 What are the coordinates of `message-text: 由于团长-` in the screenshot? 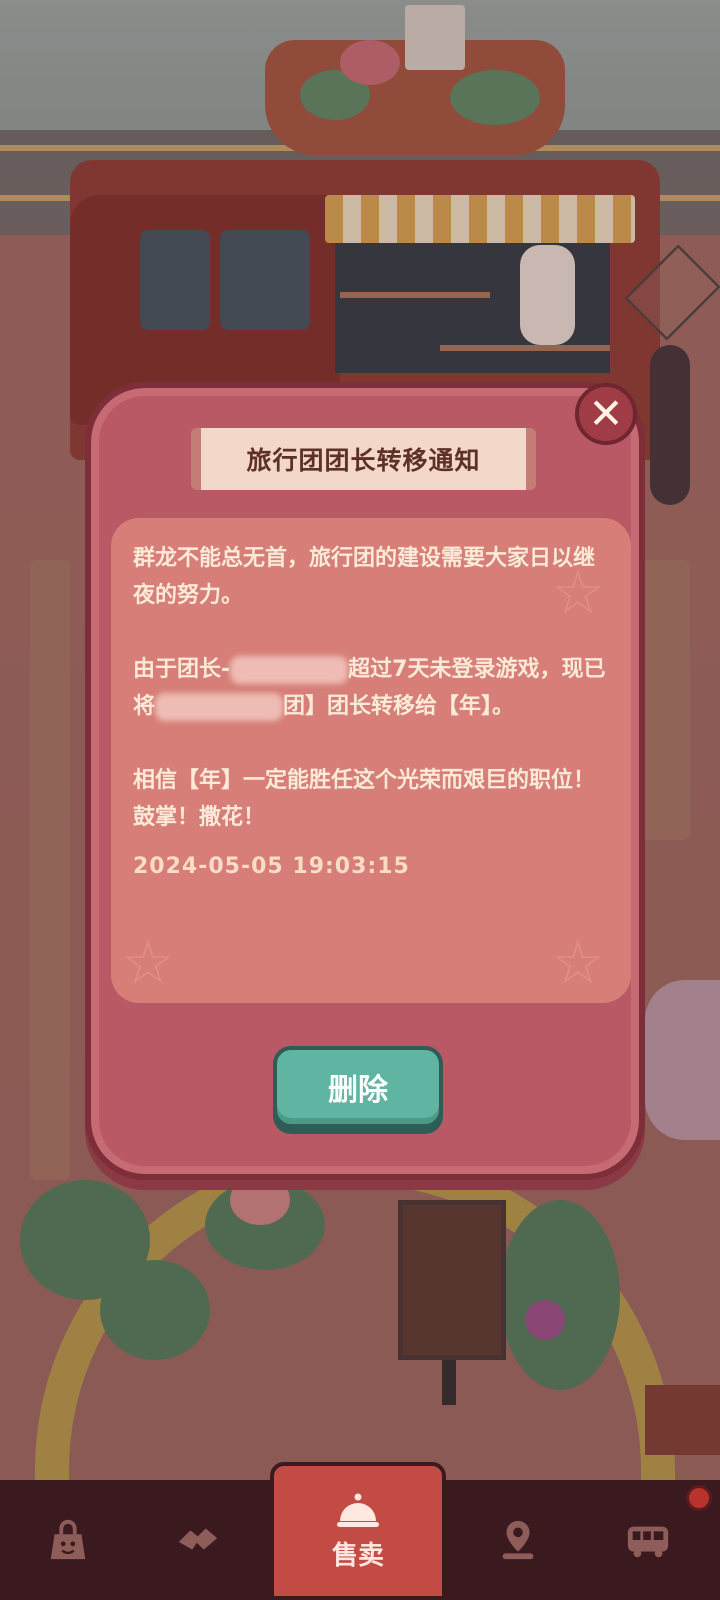 It's located at (182, 669).